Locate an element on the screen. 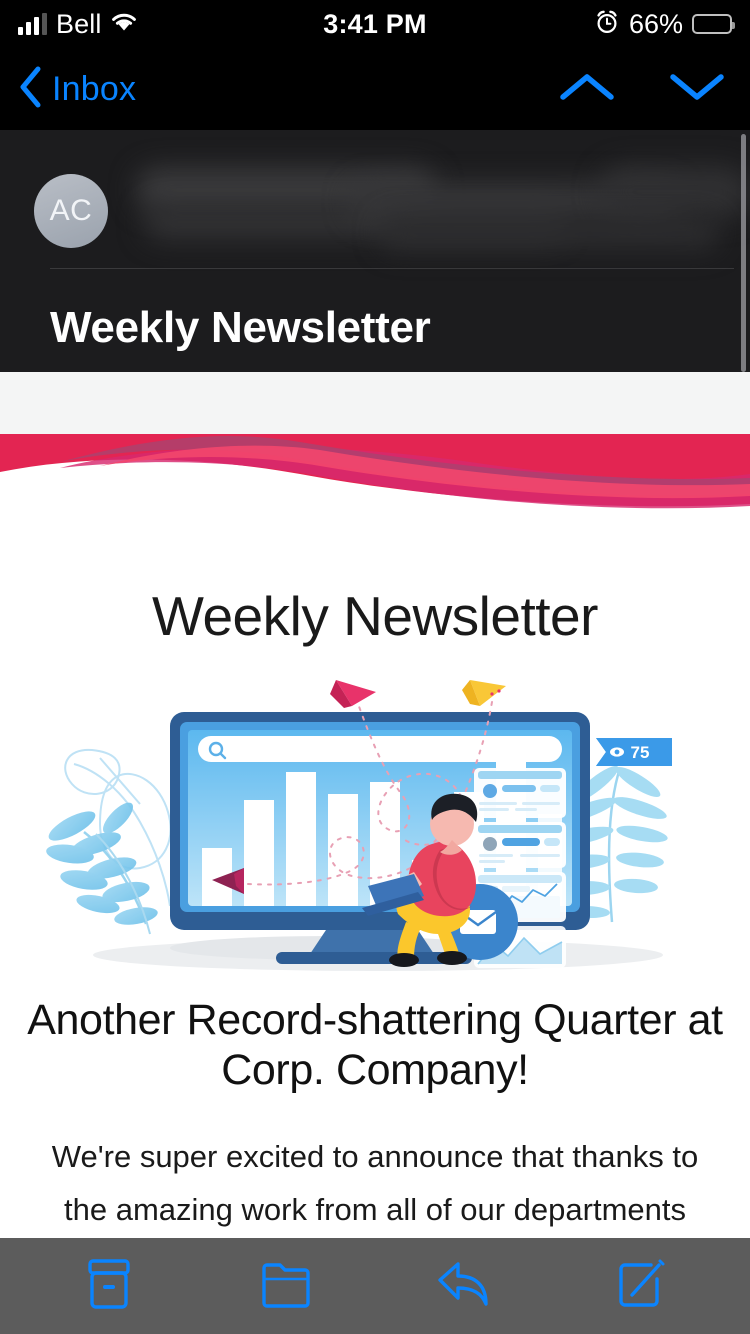 This screenshot has width=750, height=1334. archive-button is located at coordinates (109, 1286).